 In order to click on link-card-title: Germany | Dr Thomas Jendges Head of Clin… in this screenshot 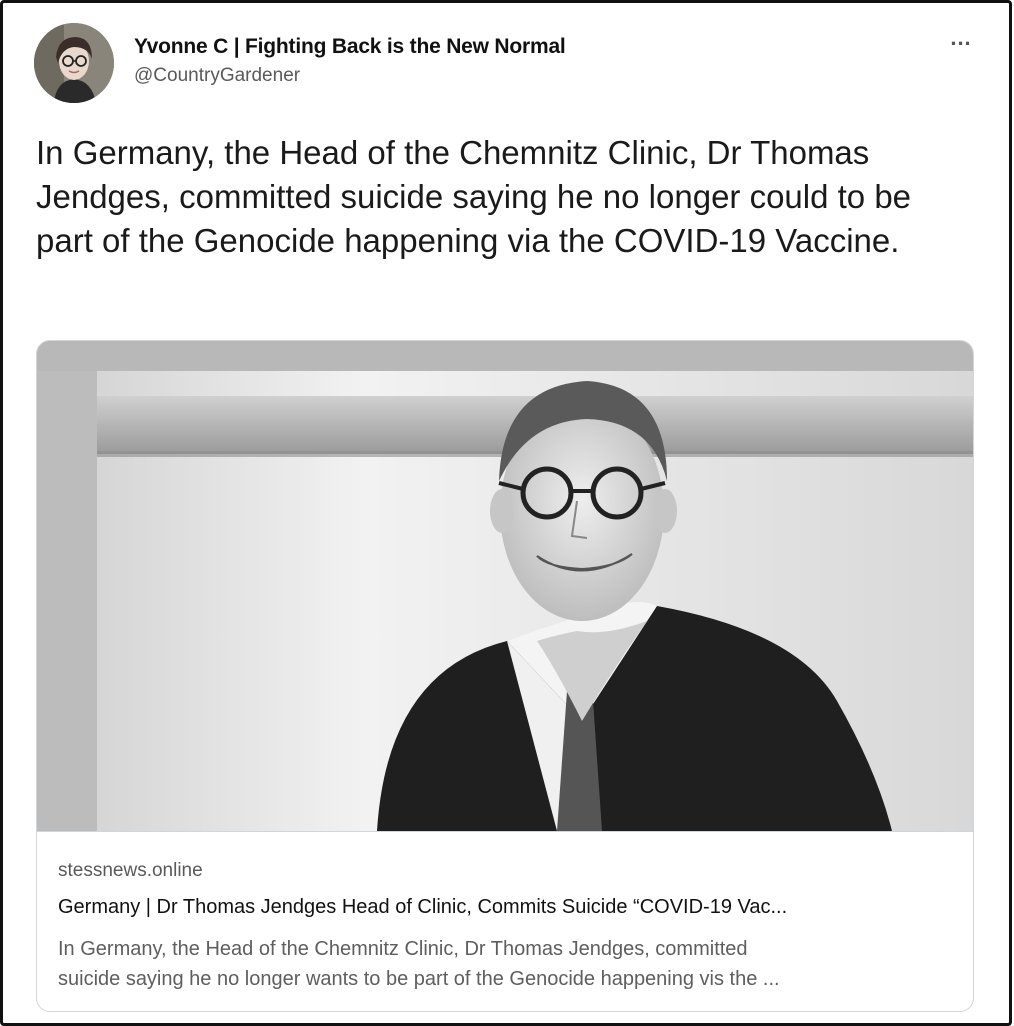, I will do `click(423, 907)`.